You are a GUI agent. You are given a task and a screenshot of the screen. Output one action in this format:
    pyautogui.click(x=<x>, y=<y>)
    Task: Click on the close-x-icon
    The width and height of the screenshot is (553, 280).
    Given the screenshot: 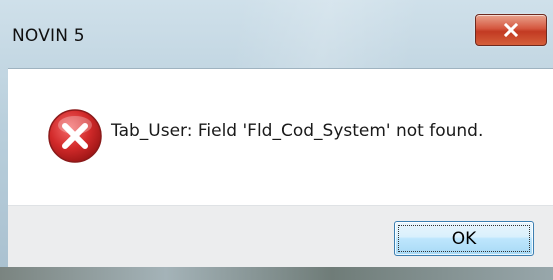 What is the action you would take?
    pyautogui.click(x=511, y=30)
    